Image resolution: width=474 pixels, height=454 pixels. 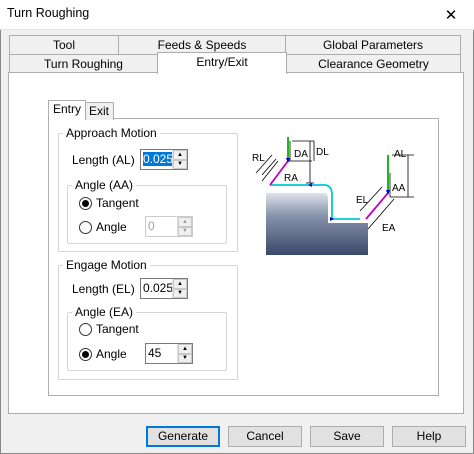 What do you see at coordinates (117, 329) in the screenshot?
I see `engage-tangent-label: Tangent` at bounding box center [117, 329].